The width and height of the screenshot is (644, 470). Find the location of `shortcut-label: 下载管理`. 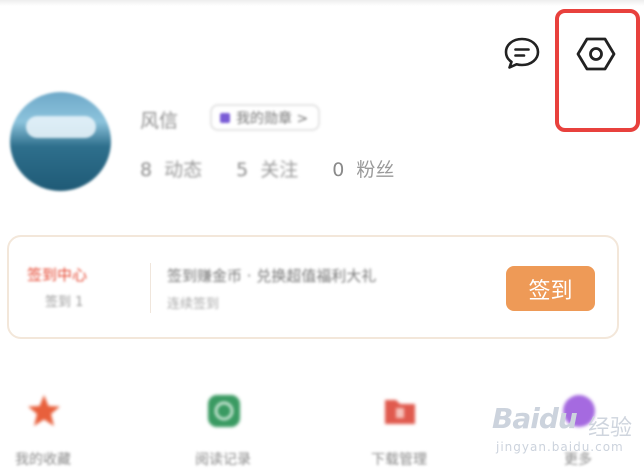

shortcut-label: 下载管理 is located at coordinates (399, 460).